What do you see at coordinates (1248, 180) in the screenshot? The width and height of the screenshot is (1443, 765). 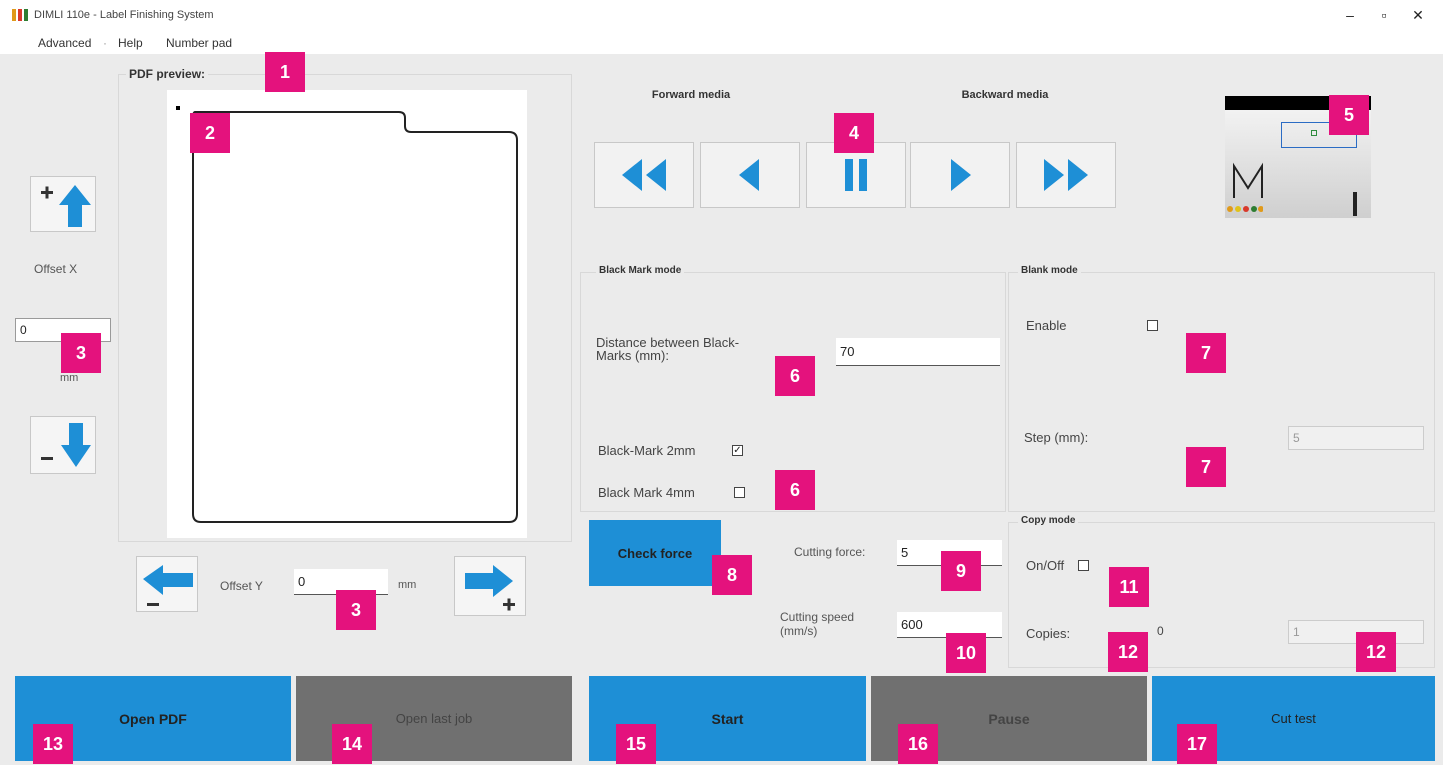 I see `camera-letter-m` at bounding box center [1248, 180].